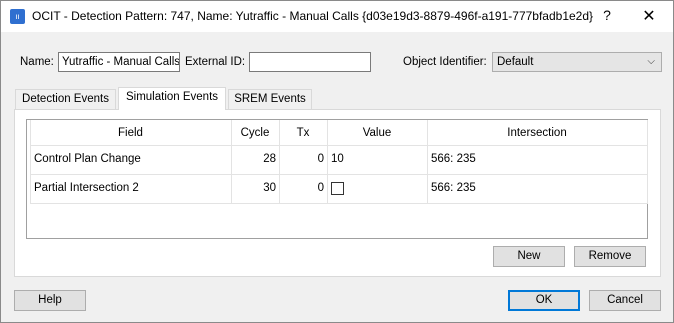 This screenshot has height=323, width=674. Describe the element at coordinates (625, 300) in the screenshot. I see `cancel-button: Cancel` at that location.